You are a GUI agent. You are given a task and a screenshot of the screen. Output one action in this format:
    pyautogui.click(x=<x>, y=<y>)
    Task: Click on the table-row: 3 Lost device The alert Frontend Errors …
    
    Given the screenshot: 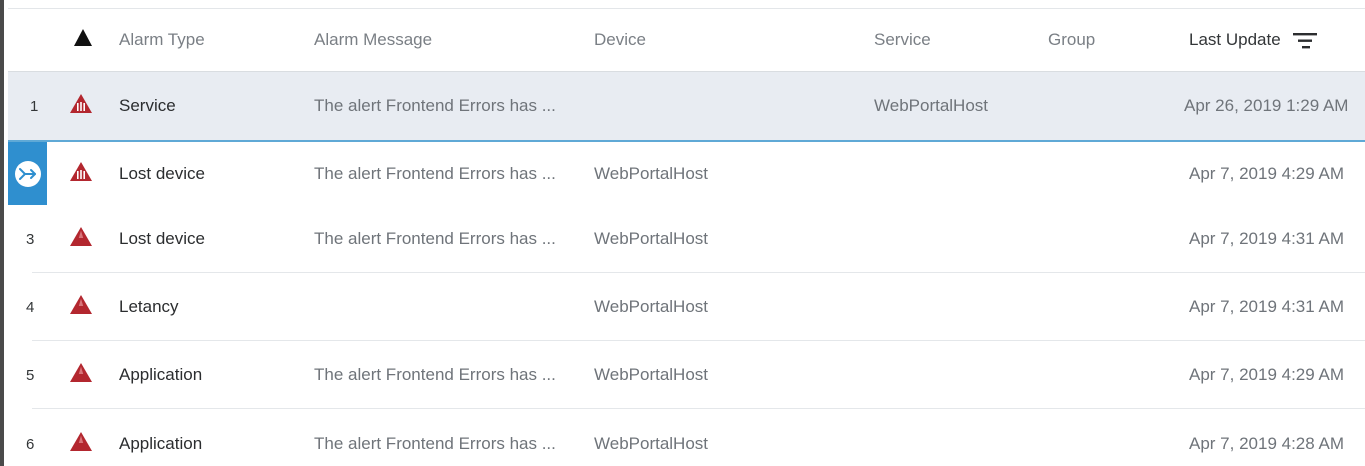 What is the action you would take?
    pyautogui.click(x=686, y=239)
    